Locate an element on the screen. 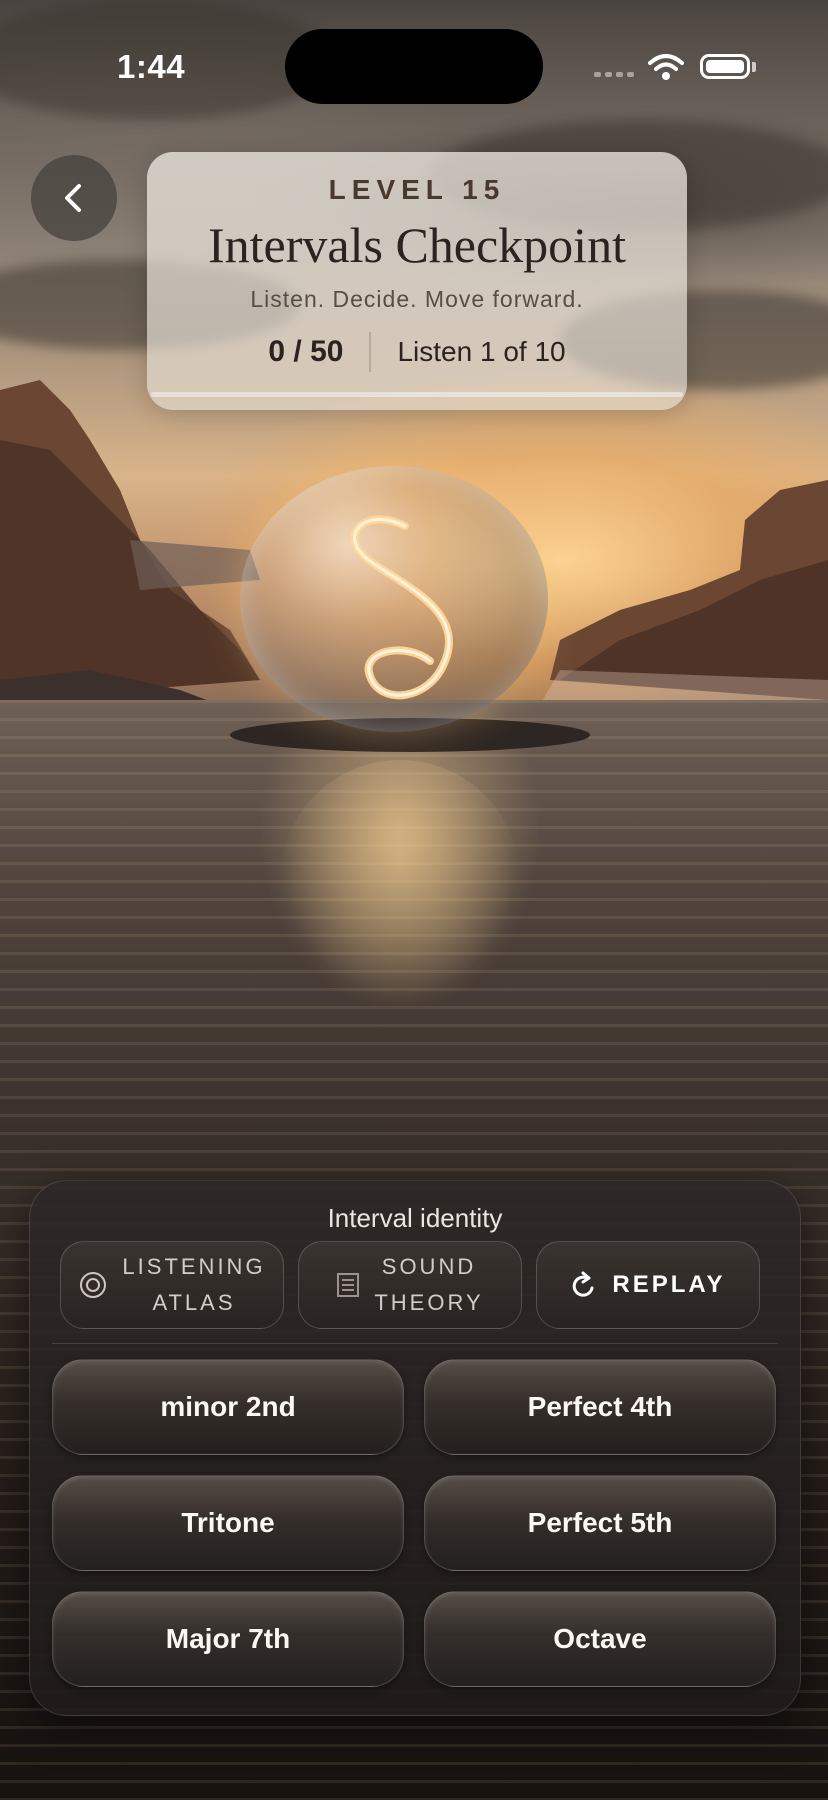 The height and width of the screenshot is (1800, 828). page-title: Intervals Checkpoint is located at coordinates (417, 245).